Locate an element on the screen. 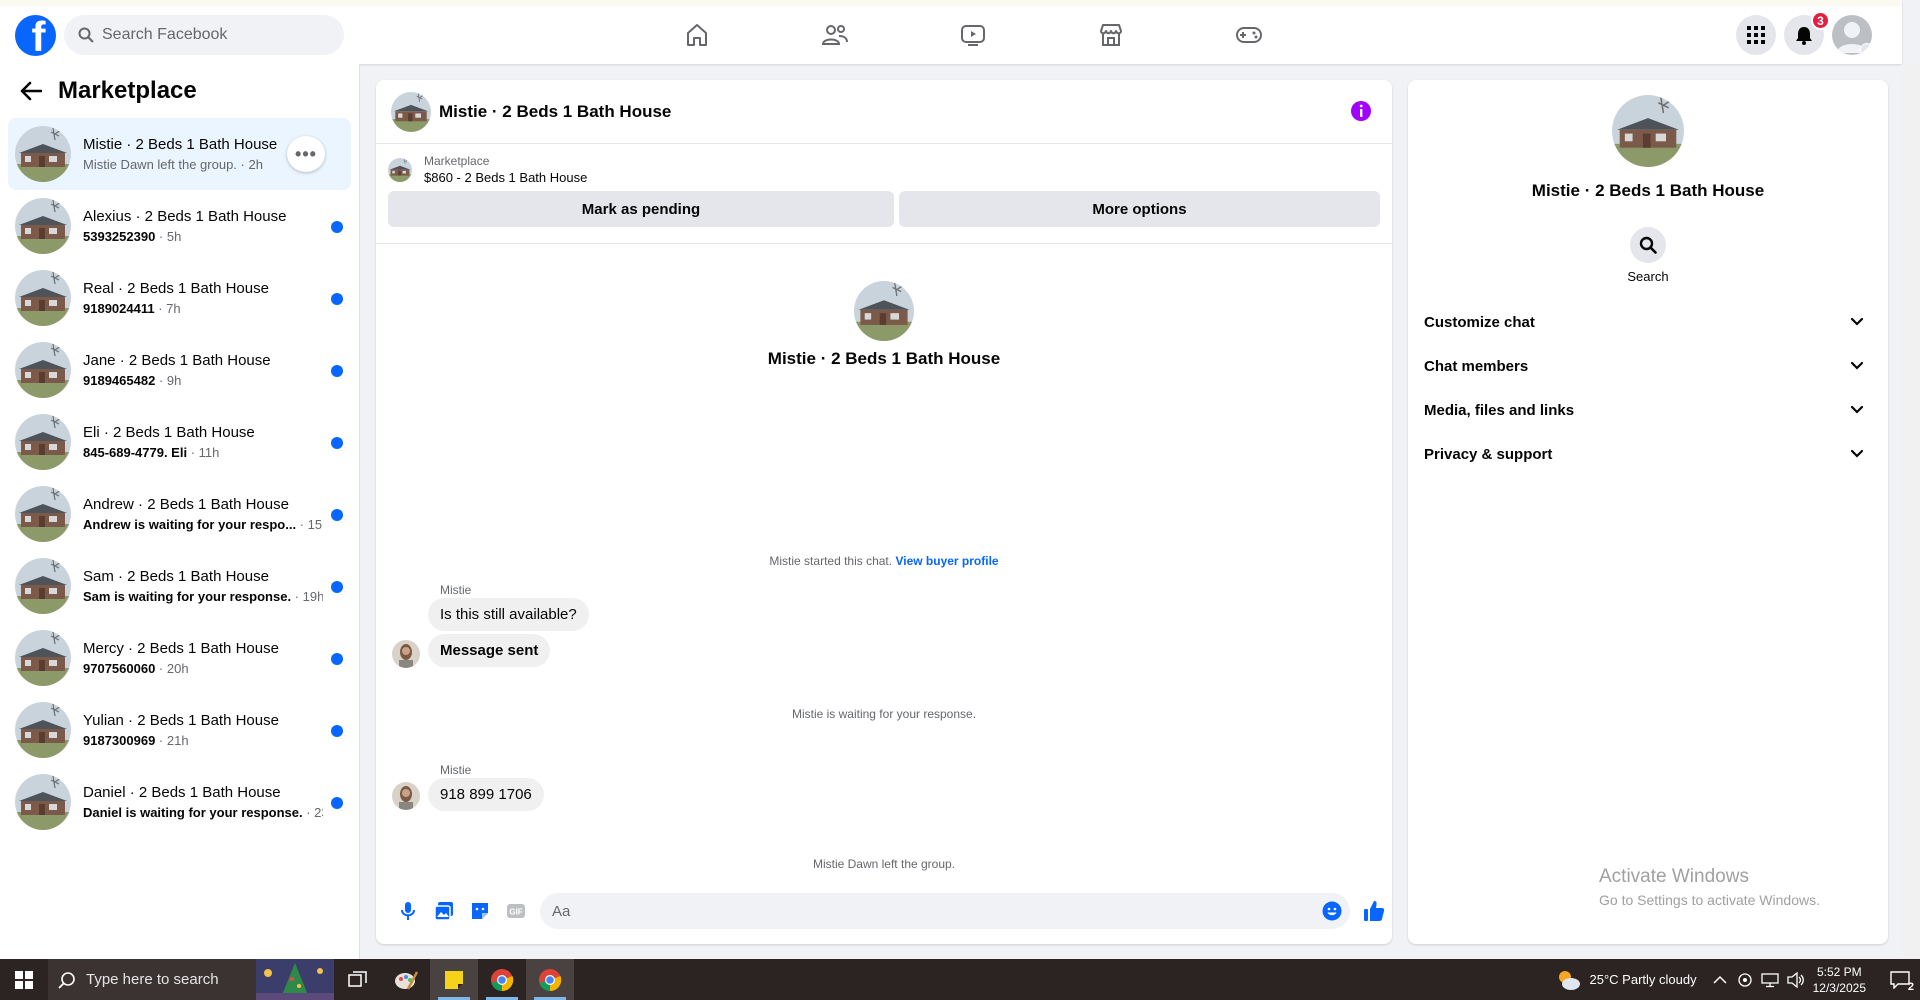 This screenshot has width=1920, height=1000. back-arrow-icon is located at coordinates (31, 91).